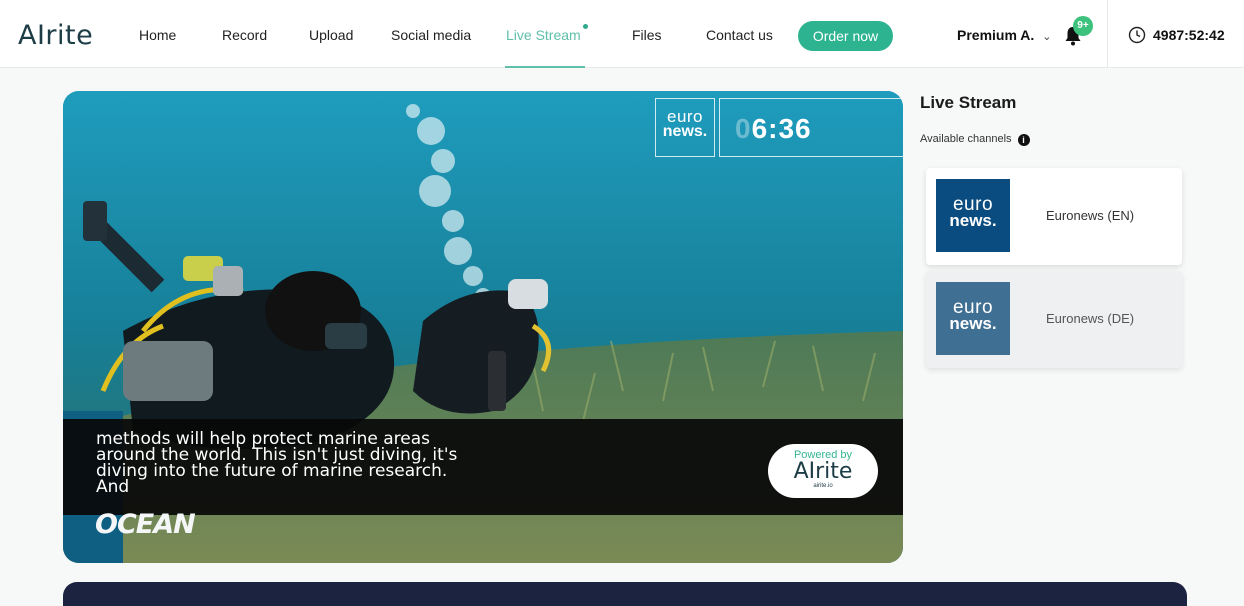 The image size is (1244, 606). I want to click on powered-by-badge: Powered by AIrite airite.io, so click(823, 471).